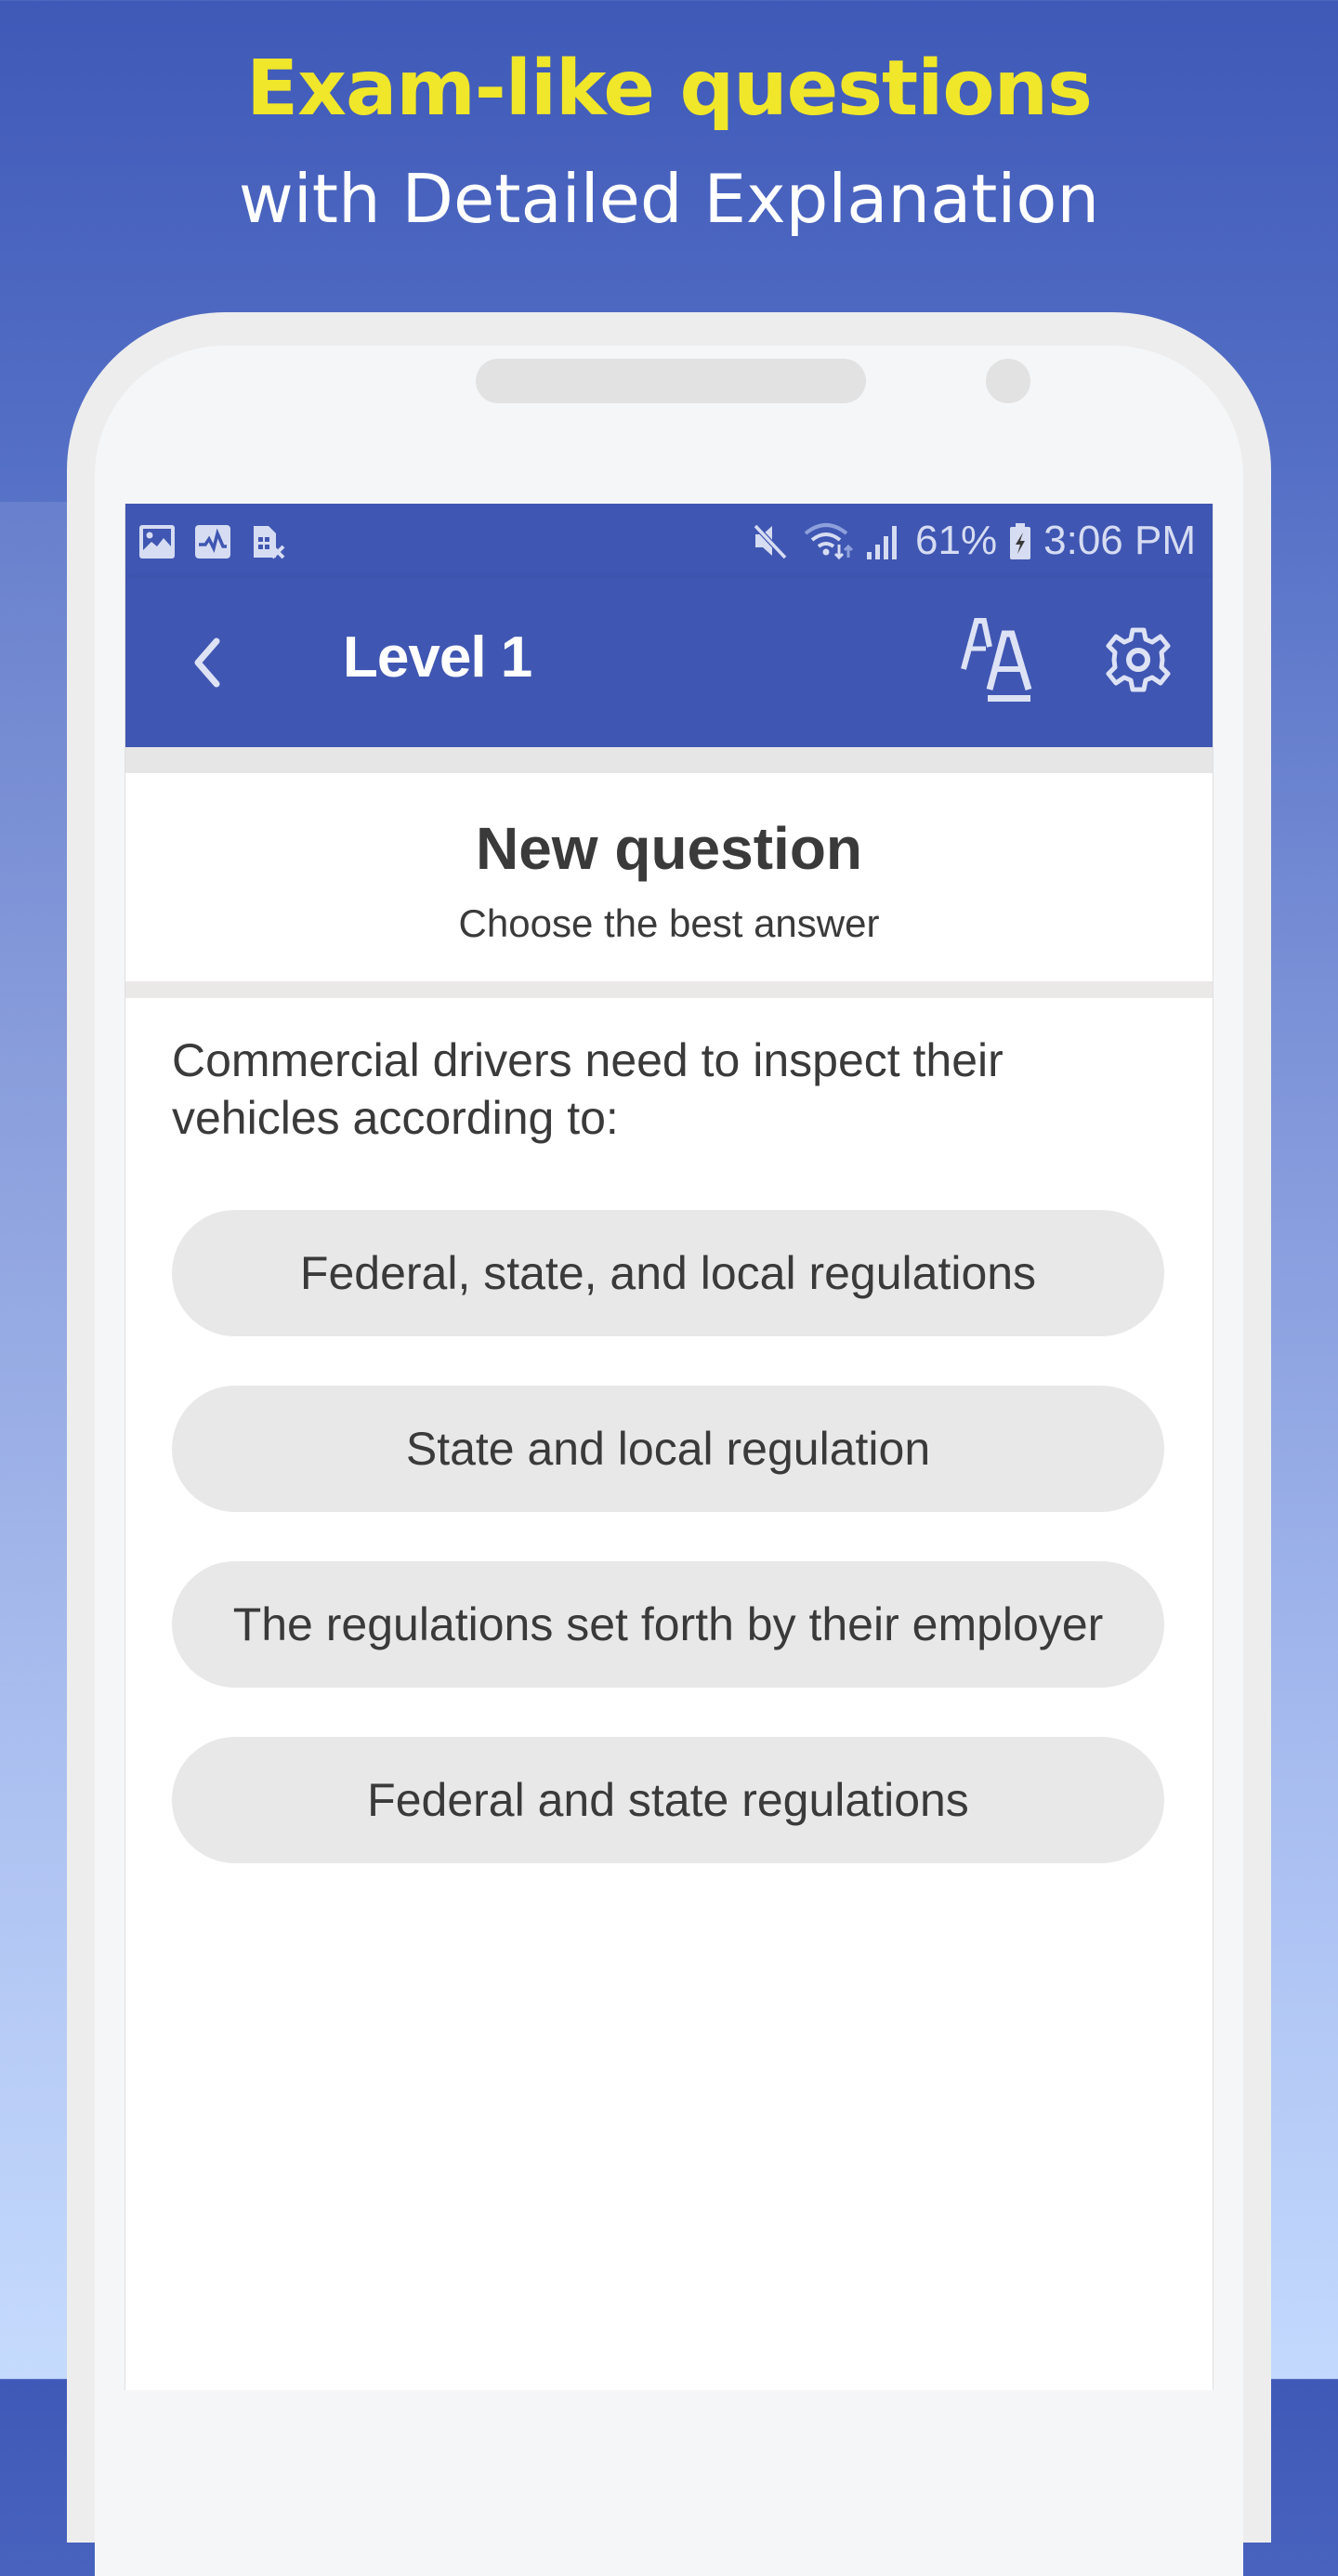 Image resolution: width=1338 pixels, height=2576 pixels. I want to click on chevron-left-icon, so click(209, 662).